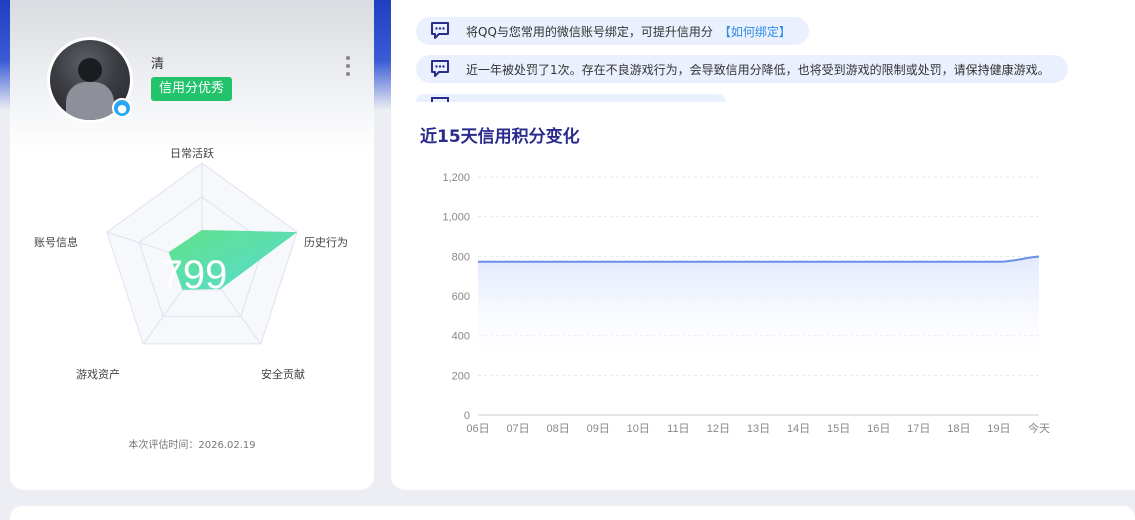  I want to click on y-tick-label: 1,000, so click(456, 218).